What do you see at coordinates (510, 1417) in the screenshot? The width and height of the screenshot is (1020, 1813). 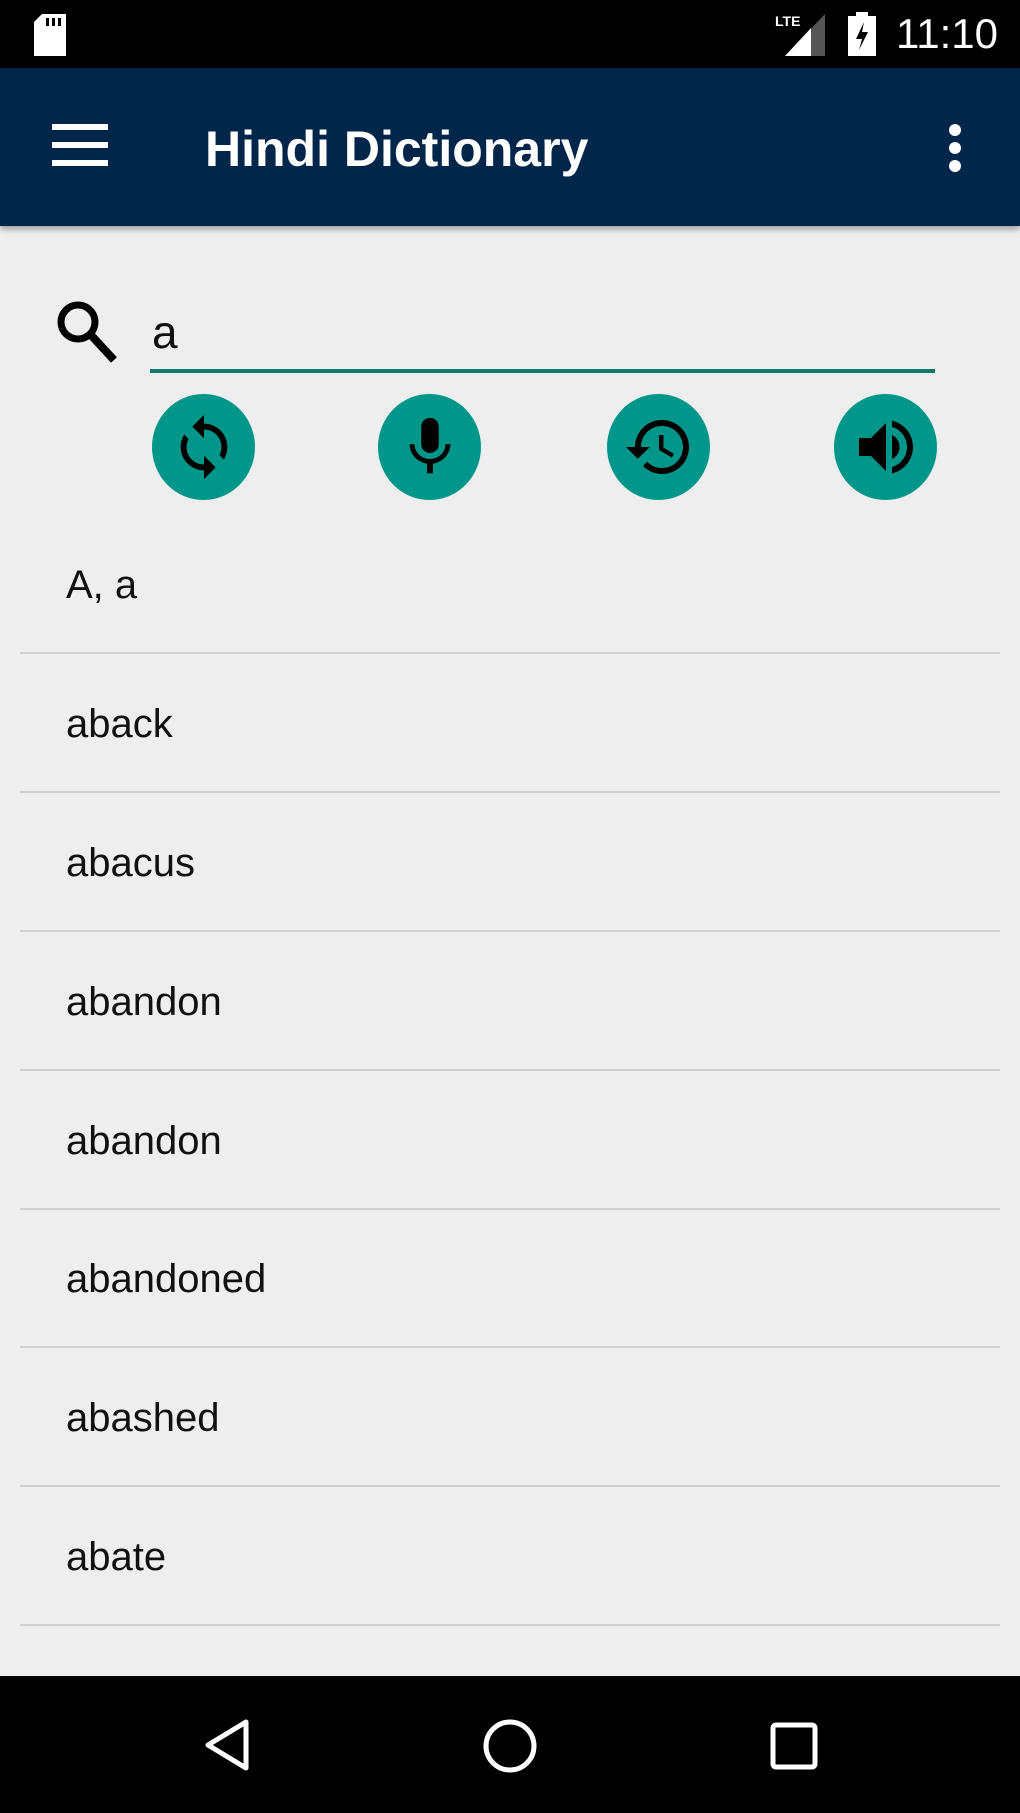 I see `list-item: abashed` at bounding box center [510, 1417].